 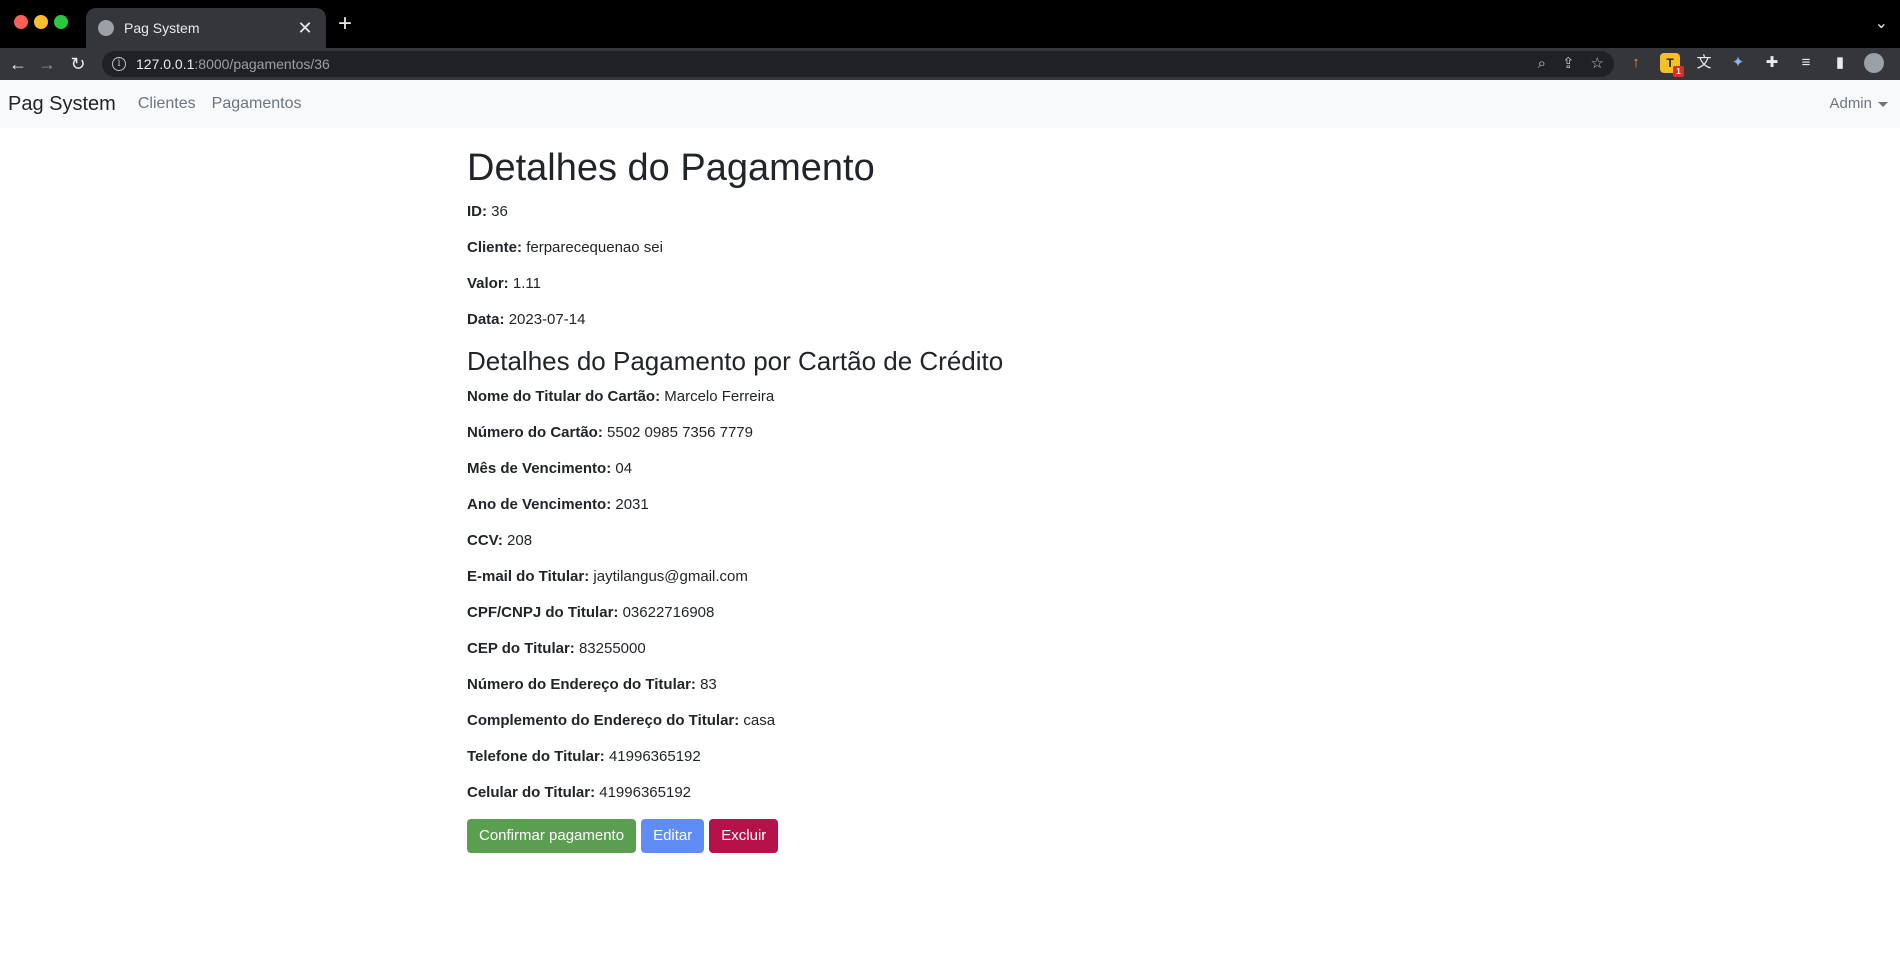 I want to click on tab-close-icon: ✕, so click(x=305, y=28).